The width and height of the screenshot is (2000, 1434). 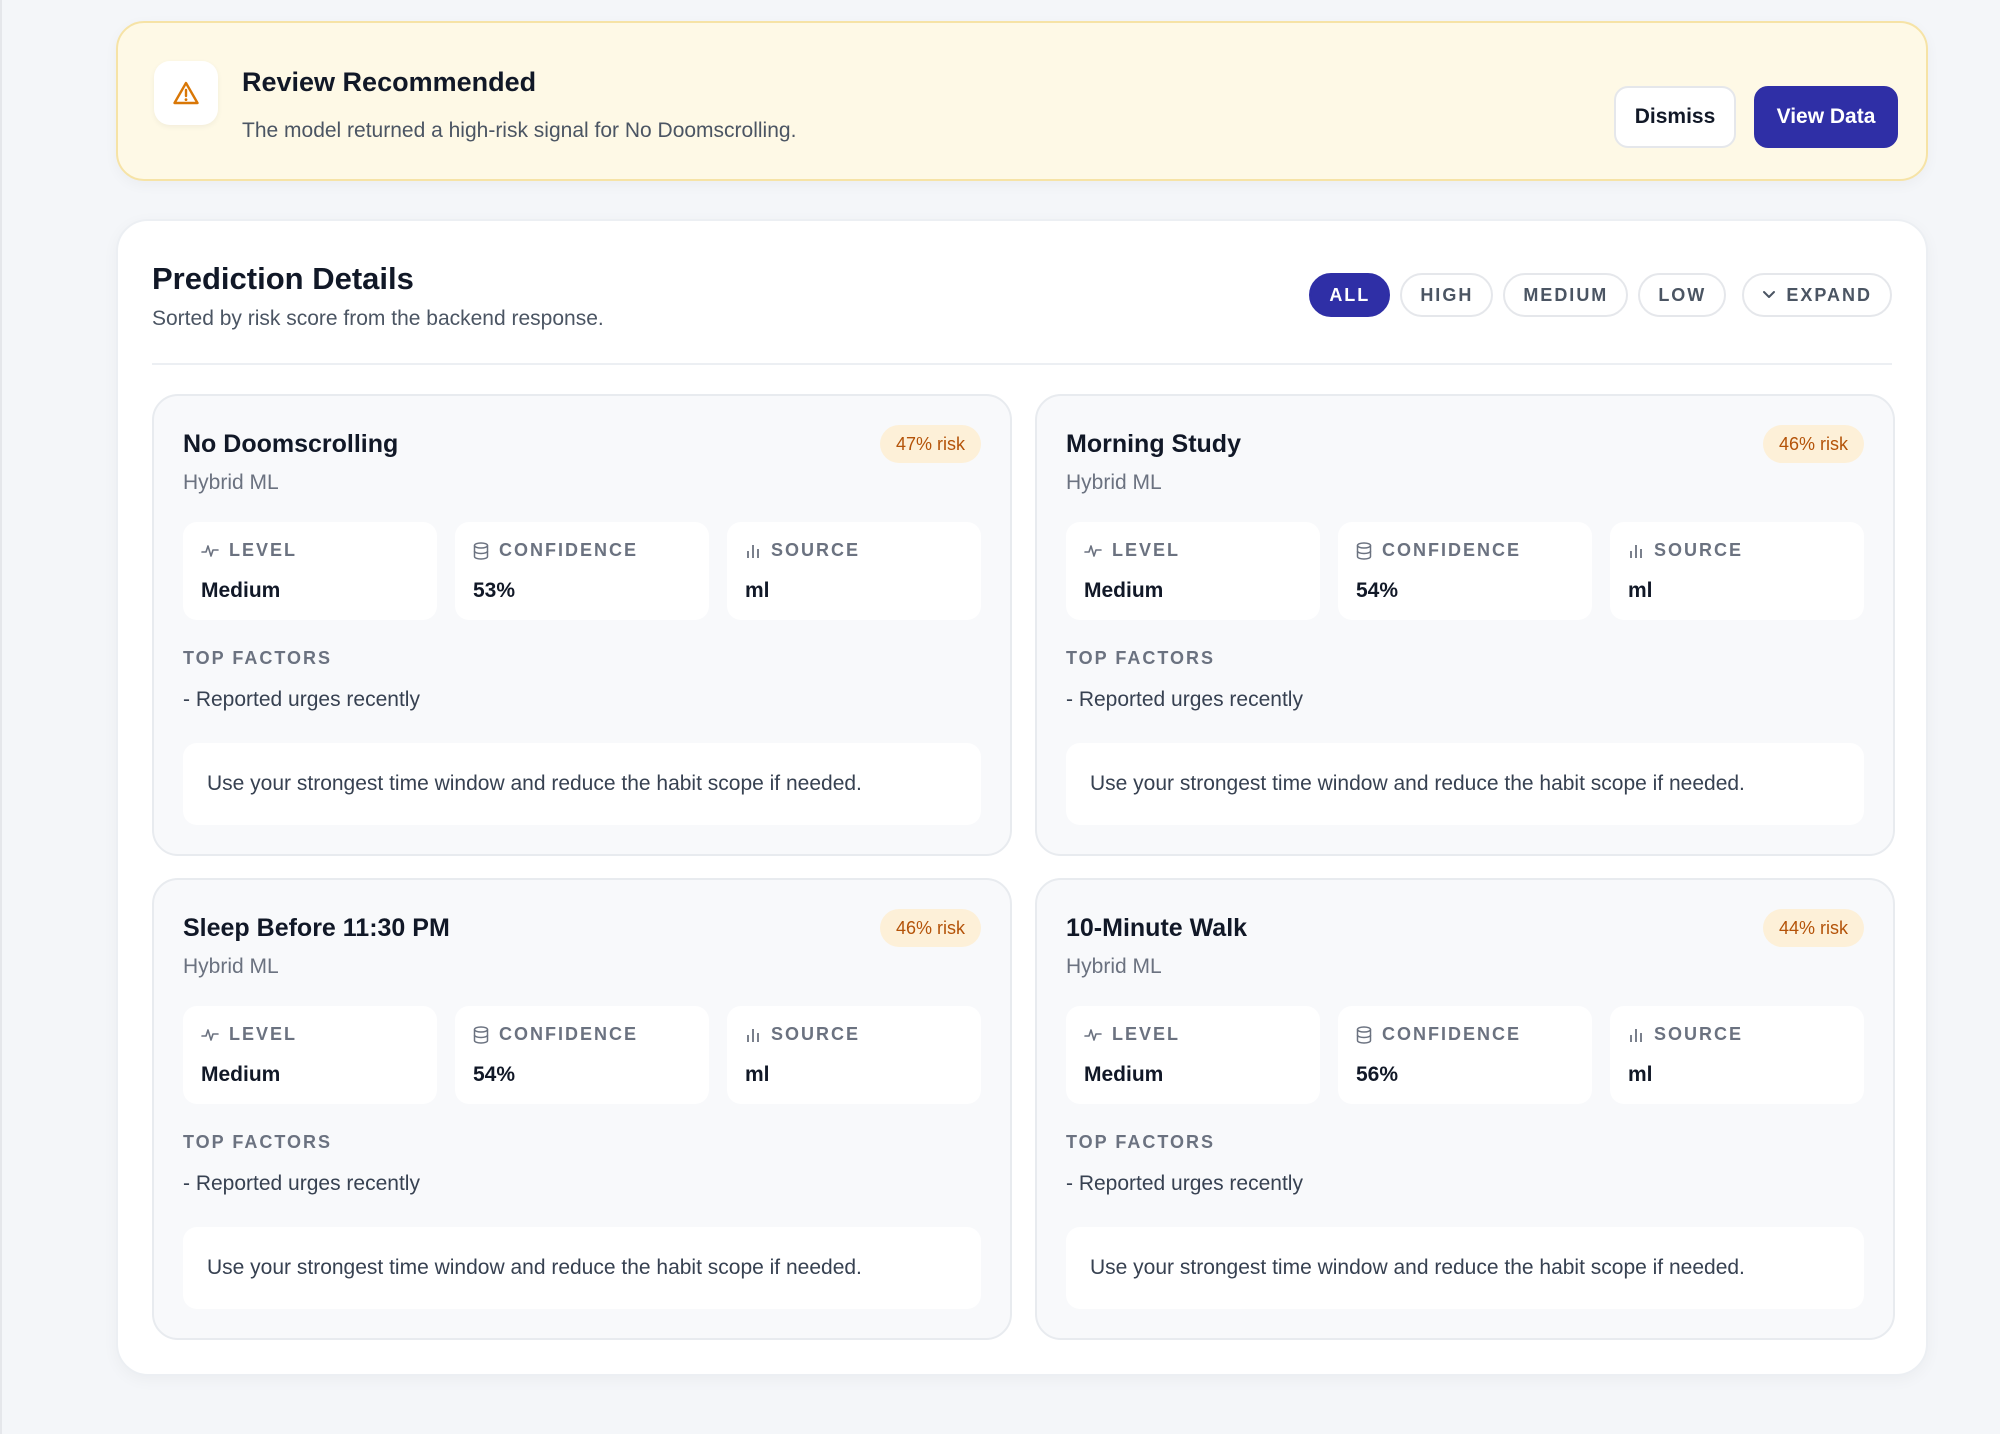 I want to click on filter-all-chip: ALL, so click(x=1350, y=295).